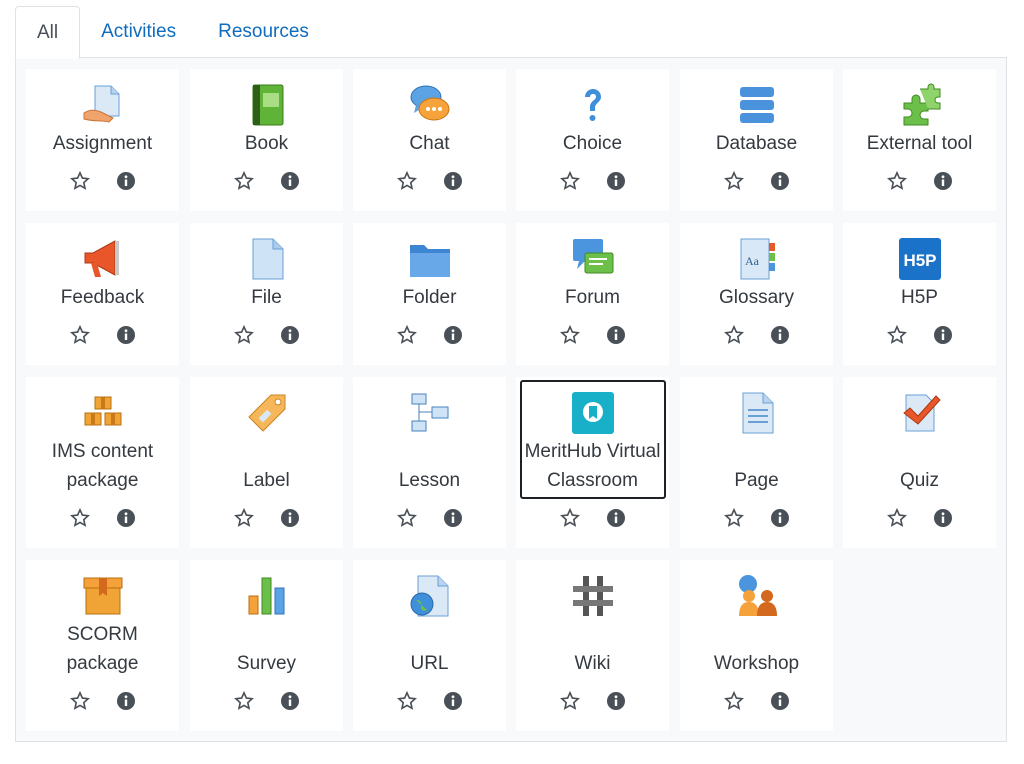 This screenshot has height=764, width=1024. What do you see at coordinates (919, 140) in the screenshot?
I see `module-card-external-tool: External tool` at bounding box center [919, 140].